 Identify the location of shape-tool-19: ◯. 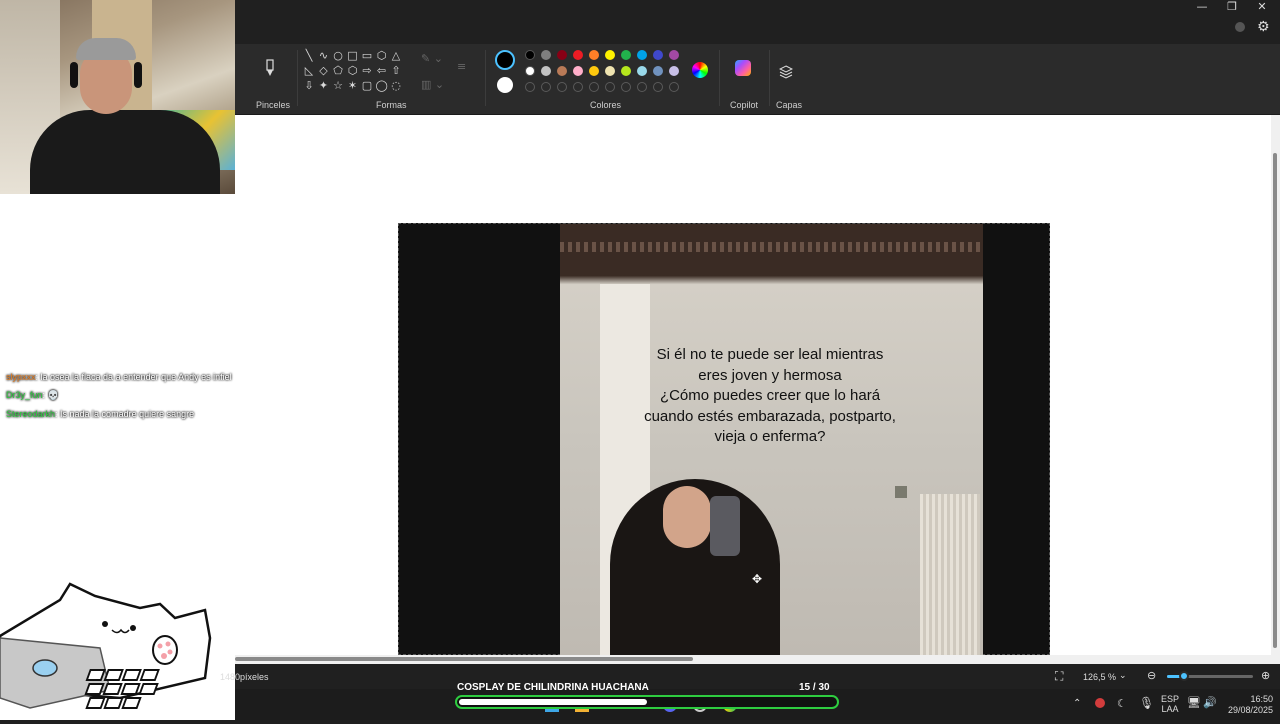
(382, 86).